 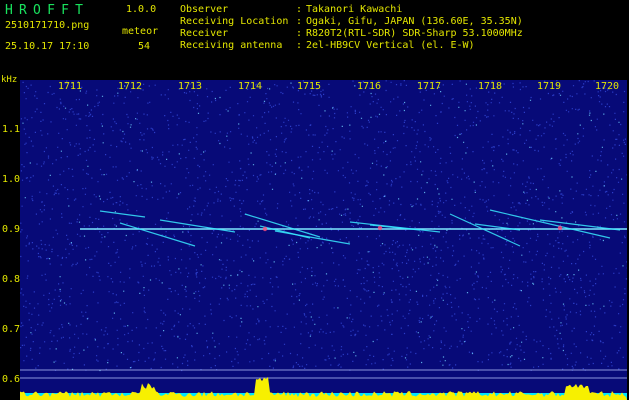 I want to click on freq-tick-0-8: 0.8, so click(x=11, y=279).